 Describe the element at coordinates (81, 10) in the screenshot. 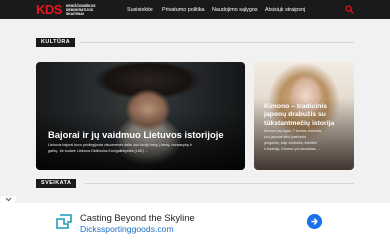

I see `logo-subtitle: KRIKŠČIONIŠKOS DEMOKRATIJOS SKAITINIAI` at that location.